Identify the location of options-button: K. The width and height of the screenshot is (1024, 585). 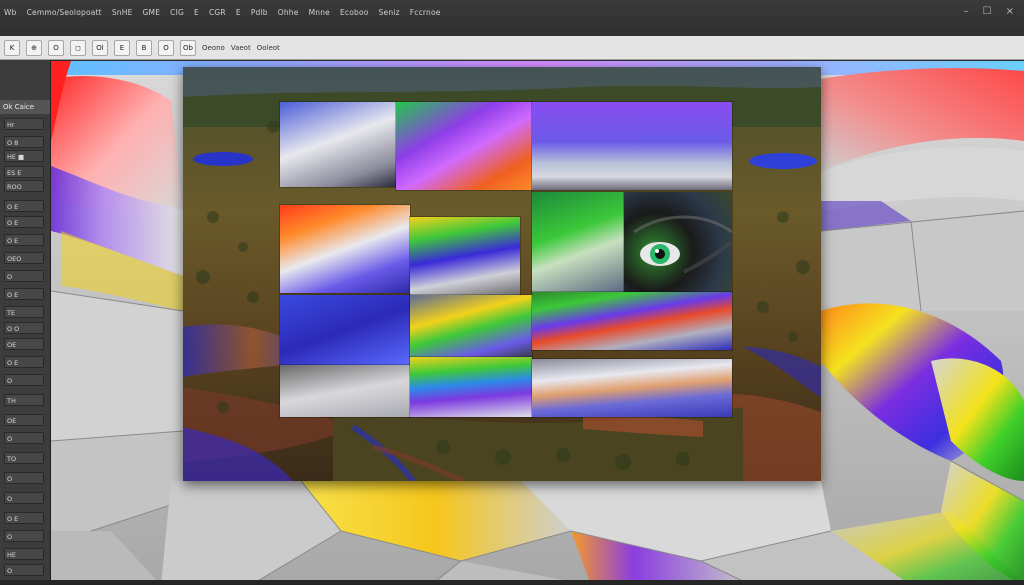
(12, 47).